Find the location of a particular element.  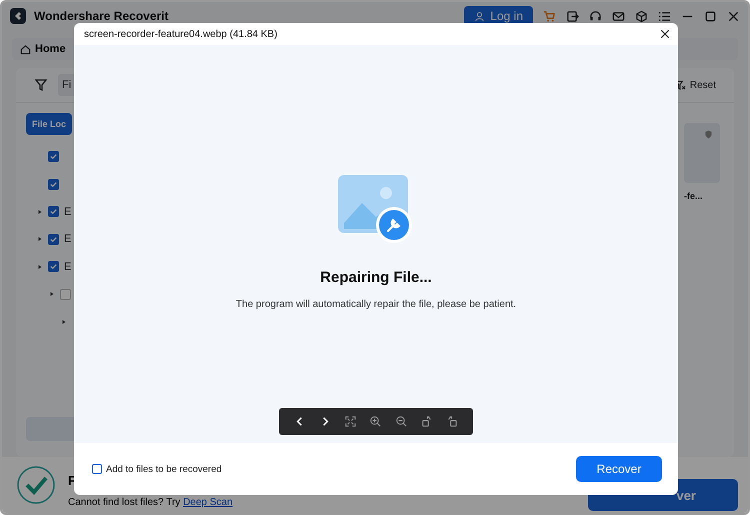

fit-screen-icon is located at coordinates (351, 421).